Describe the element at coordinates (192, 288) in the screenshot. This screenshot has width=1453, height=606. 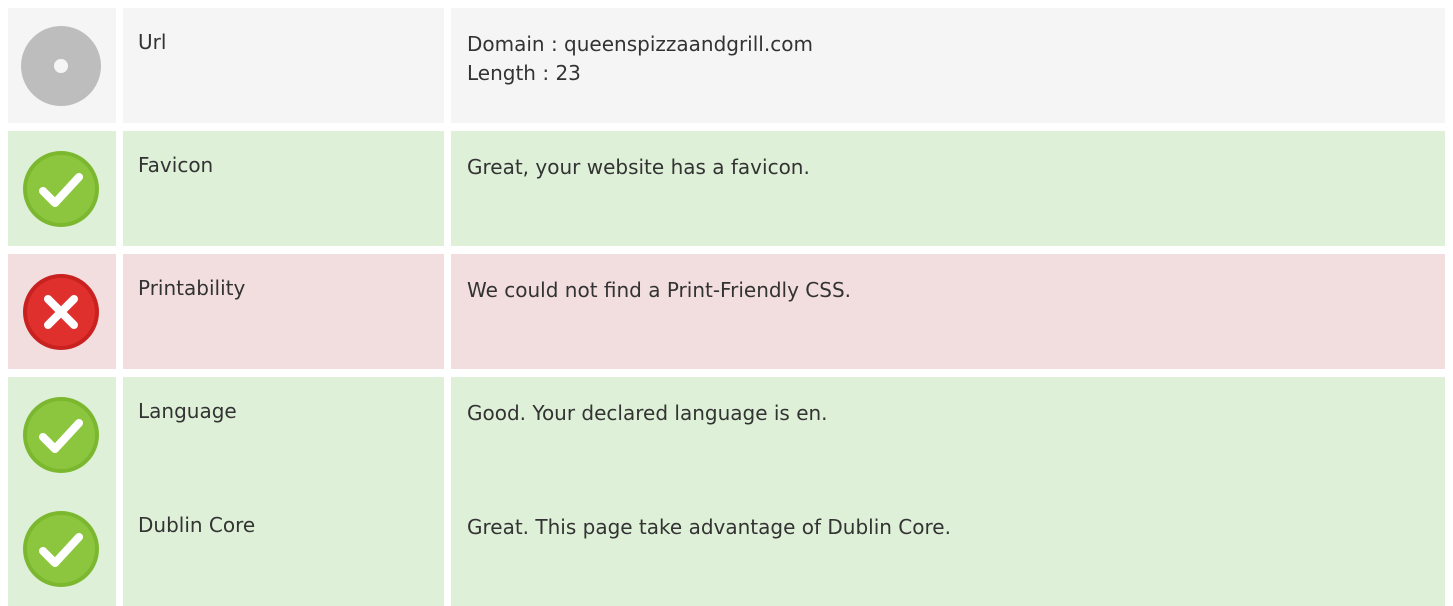
I see `check-name: Printability` at that location.